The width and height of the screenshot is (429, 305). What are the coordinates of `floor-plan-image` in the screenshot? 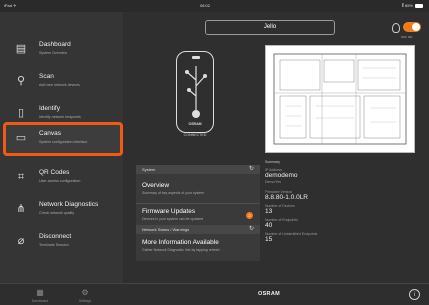 It's located at (340, 99).